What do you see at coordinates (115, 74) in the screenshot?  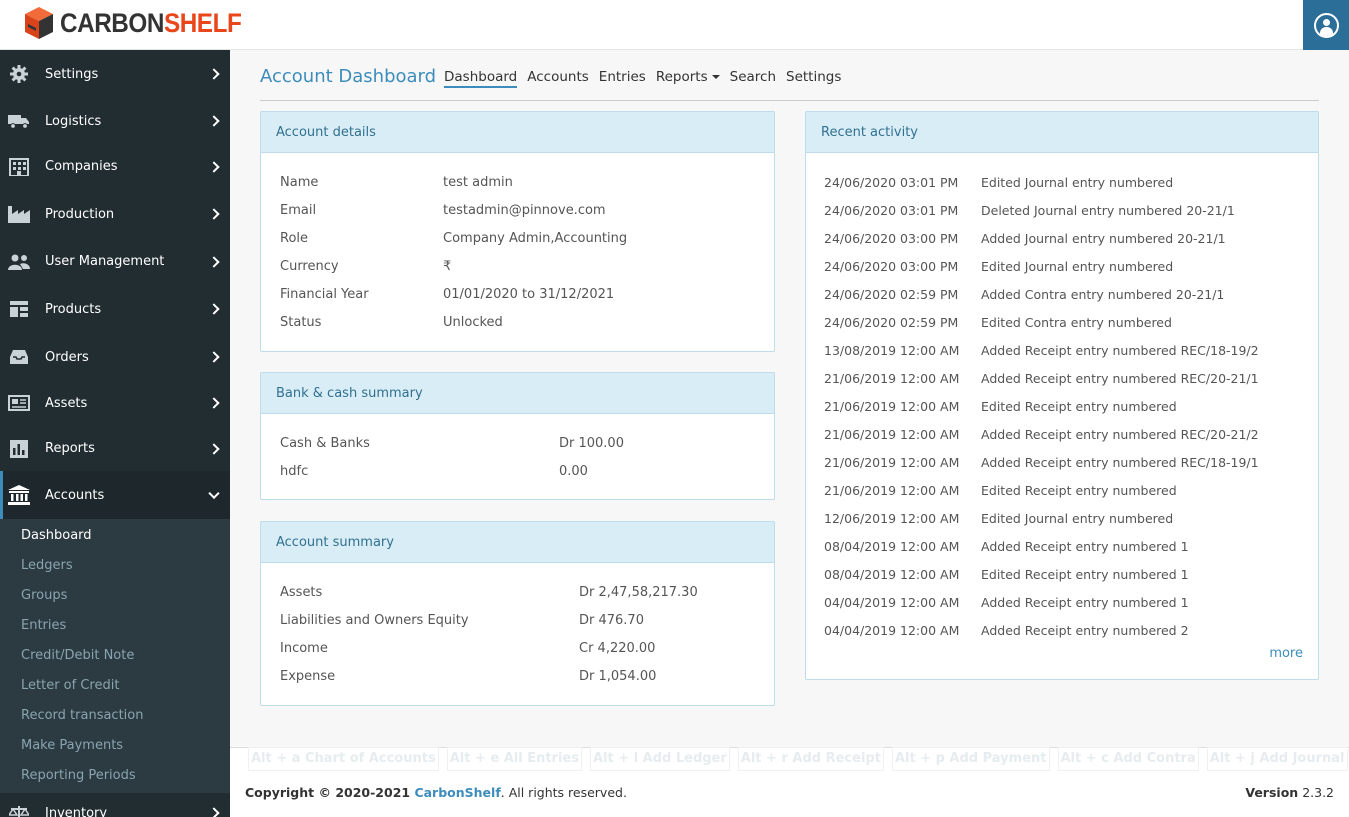 I see `sidebar-item-settings: Settings` at bounding box center [115, 74].